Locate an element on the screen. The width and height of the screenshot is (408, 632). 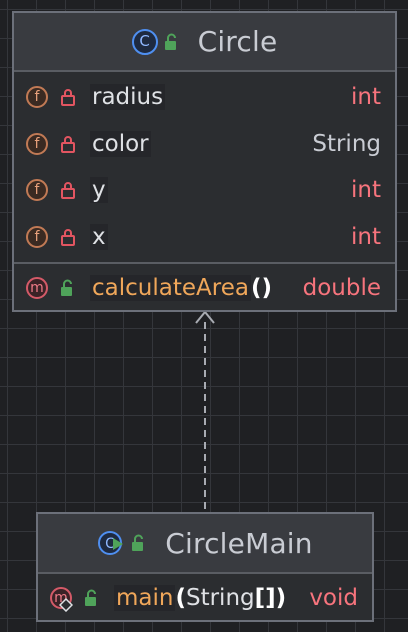
method-name: calculateArea is located at coordinates (170, 288).